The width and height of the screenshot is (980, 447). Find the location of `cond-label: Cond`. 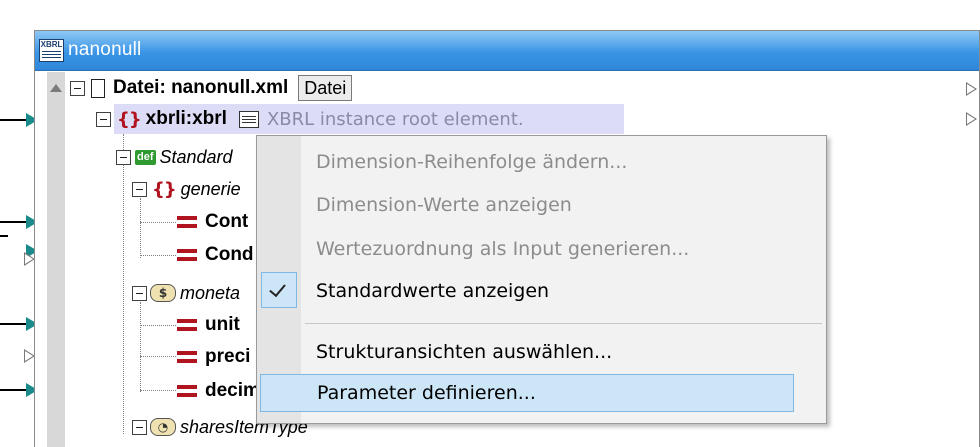

cond-label: Cond is located at coordinates (229, 254).